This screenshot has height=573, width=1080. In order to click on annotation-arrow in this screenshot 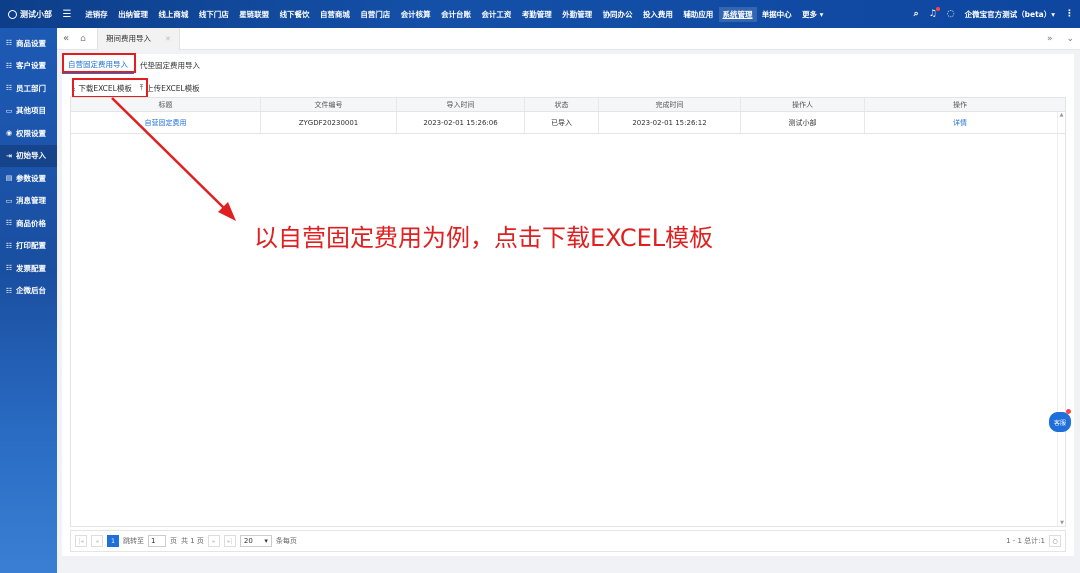, I will do `click(173, 159)`.